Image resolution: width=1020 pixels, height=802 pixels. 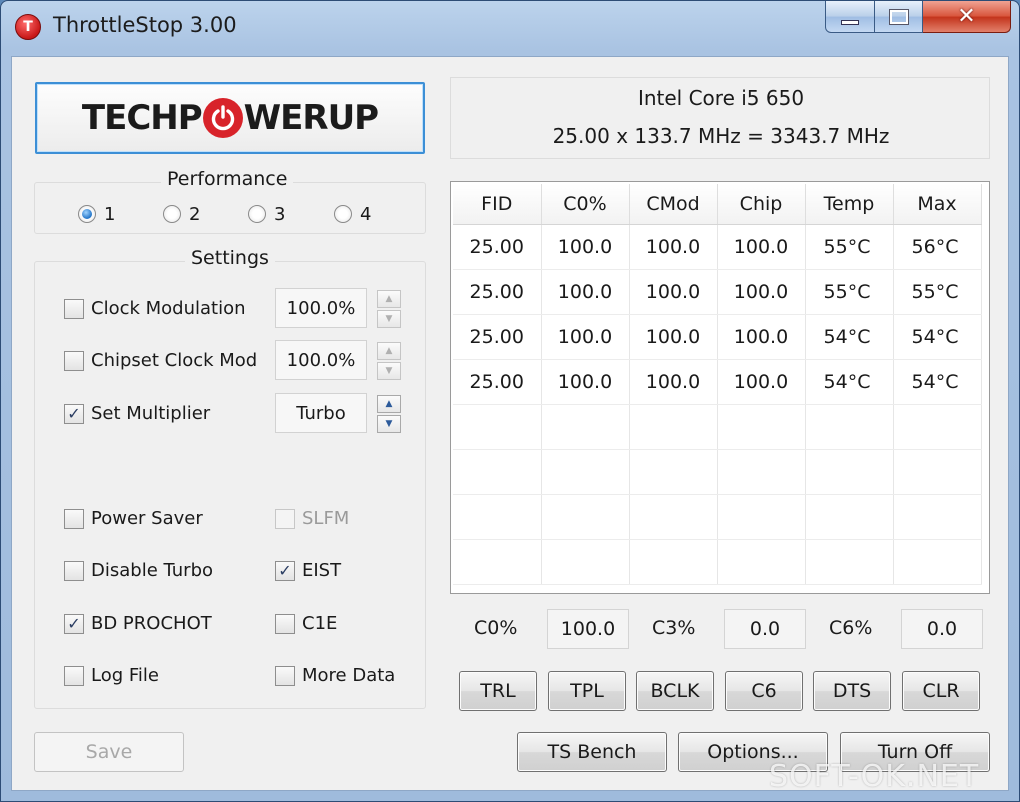 I want to click on performance-label-3: 3, so click(x=280, y=214).